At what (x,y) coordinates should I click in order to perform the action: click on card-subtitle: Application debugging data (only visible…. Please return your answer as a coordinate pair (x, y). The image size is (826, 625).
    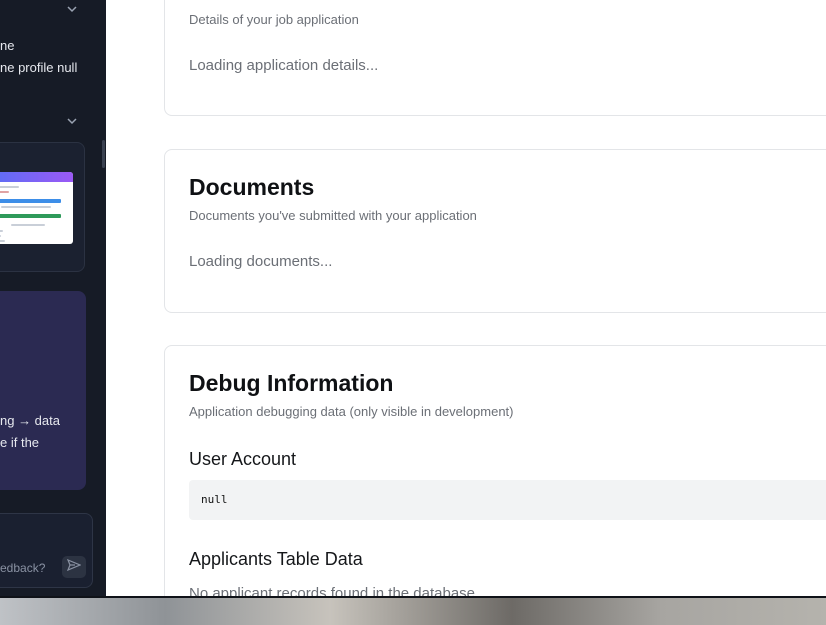
    Looking at the image, I should click on (351, 411).